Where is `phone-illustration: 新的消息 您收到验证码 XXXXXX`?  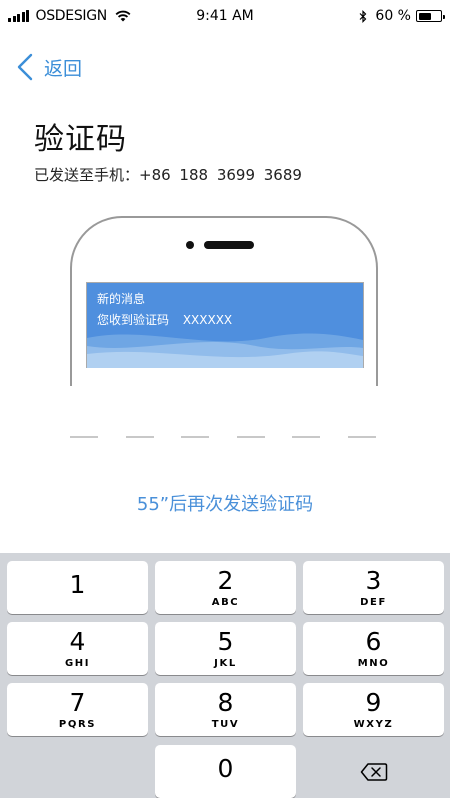
phone-illustration: 新的消息 您收到验证码 XXXXXX is located at coordinates (224, 301).